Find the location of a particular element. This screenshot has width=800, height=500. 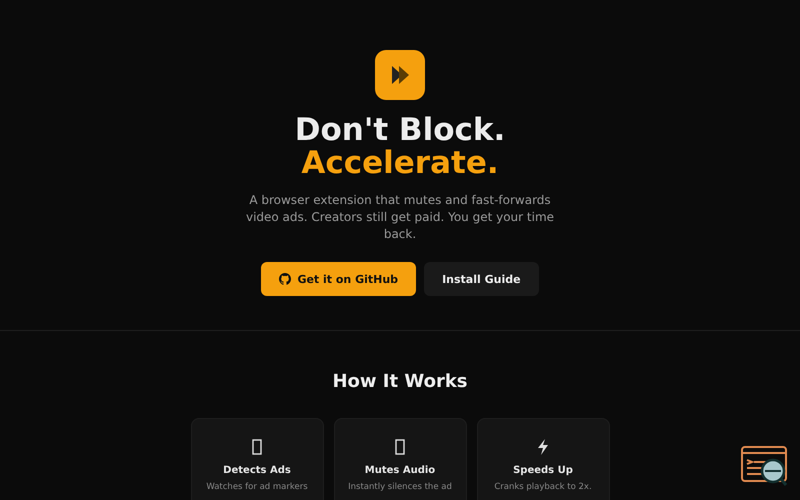

card-title: Detects Ads is located at coordinates (257, 470).